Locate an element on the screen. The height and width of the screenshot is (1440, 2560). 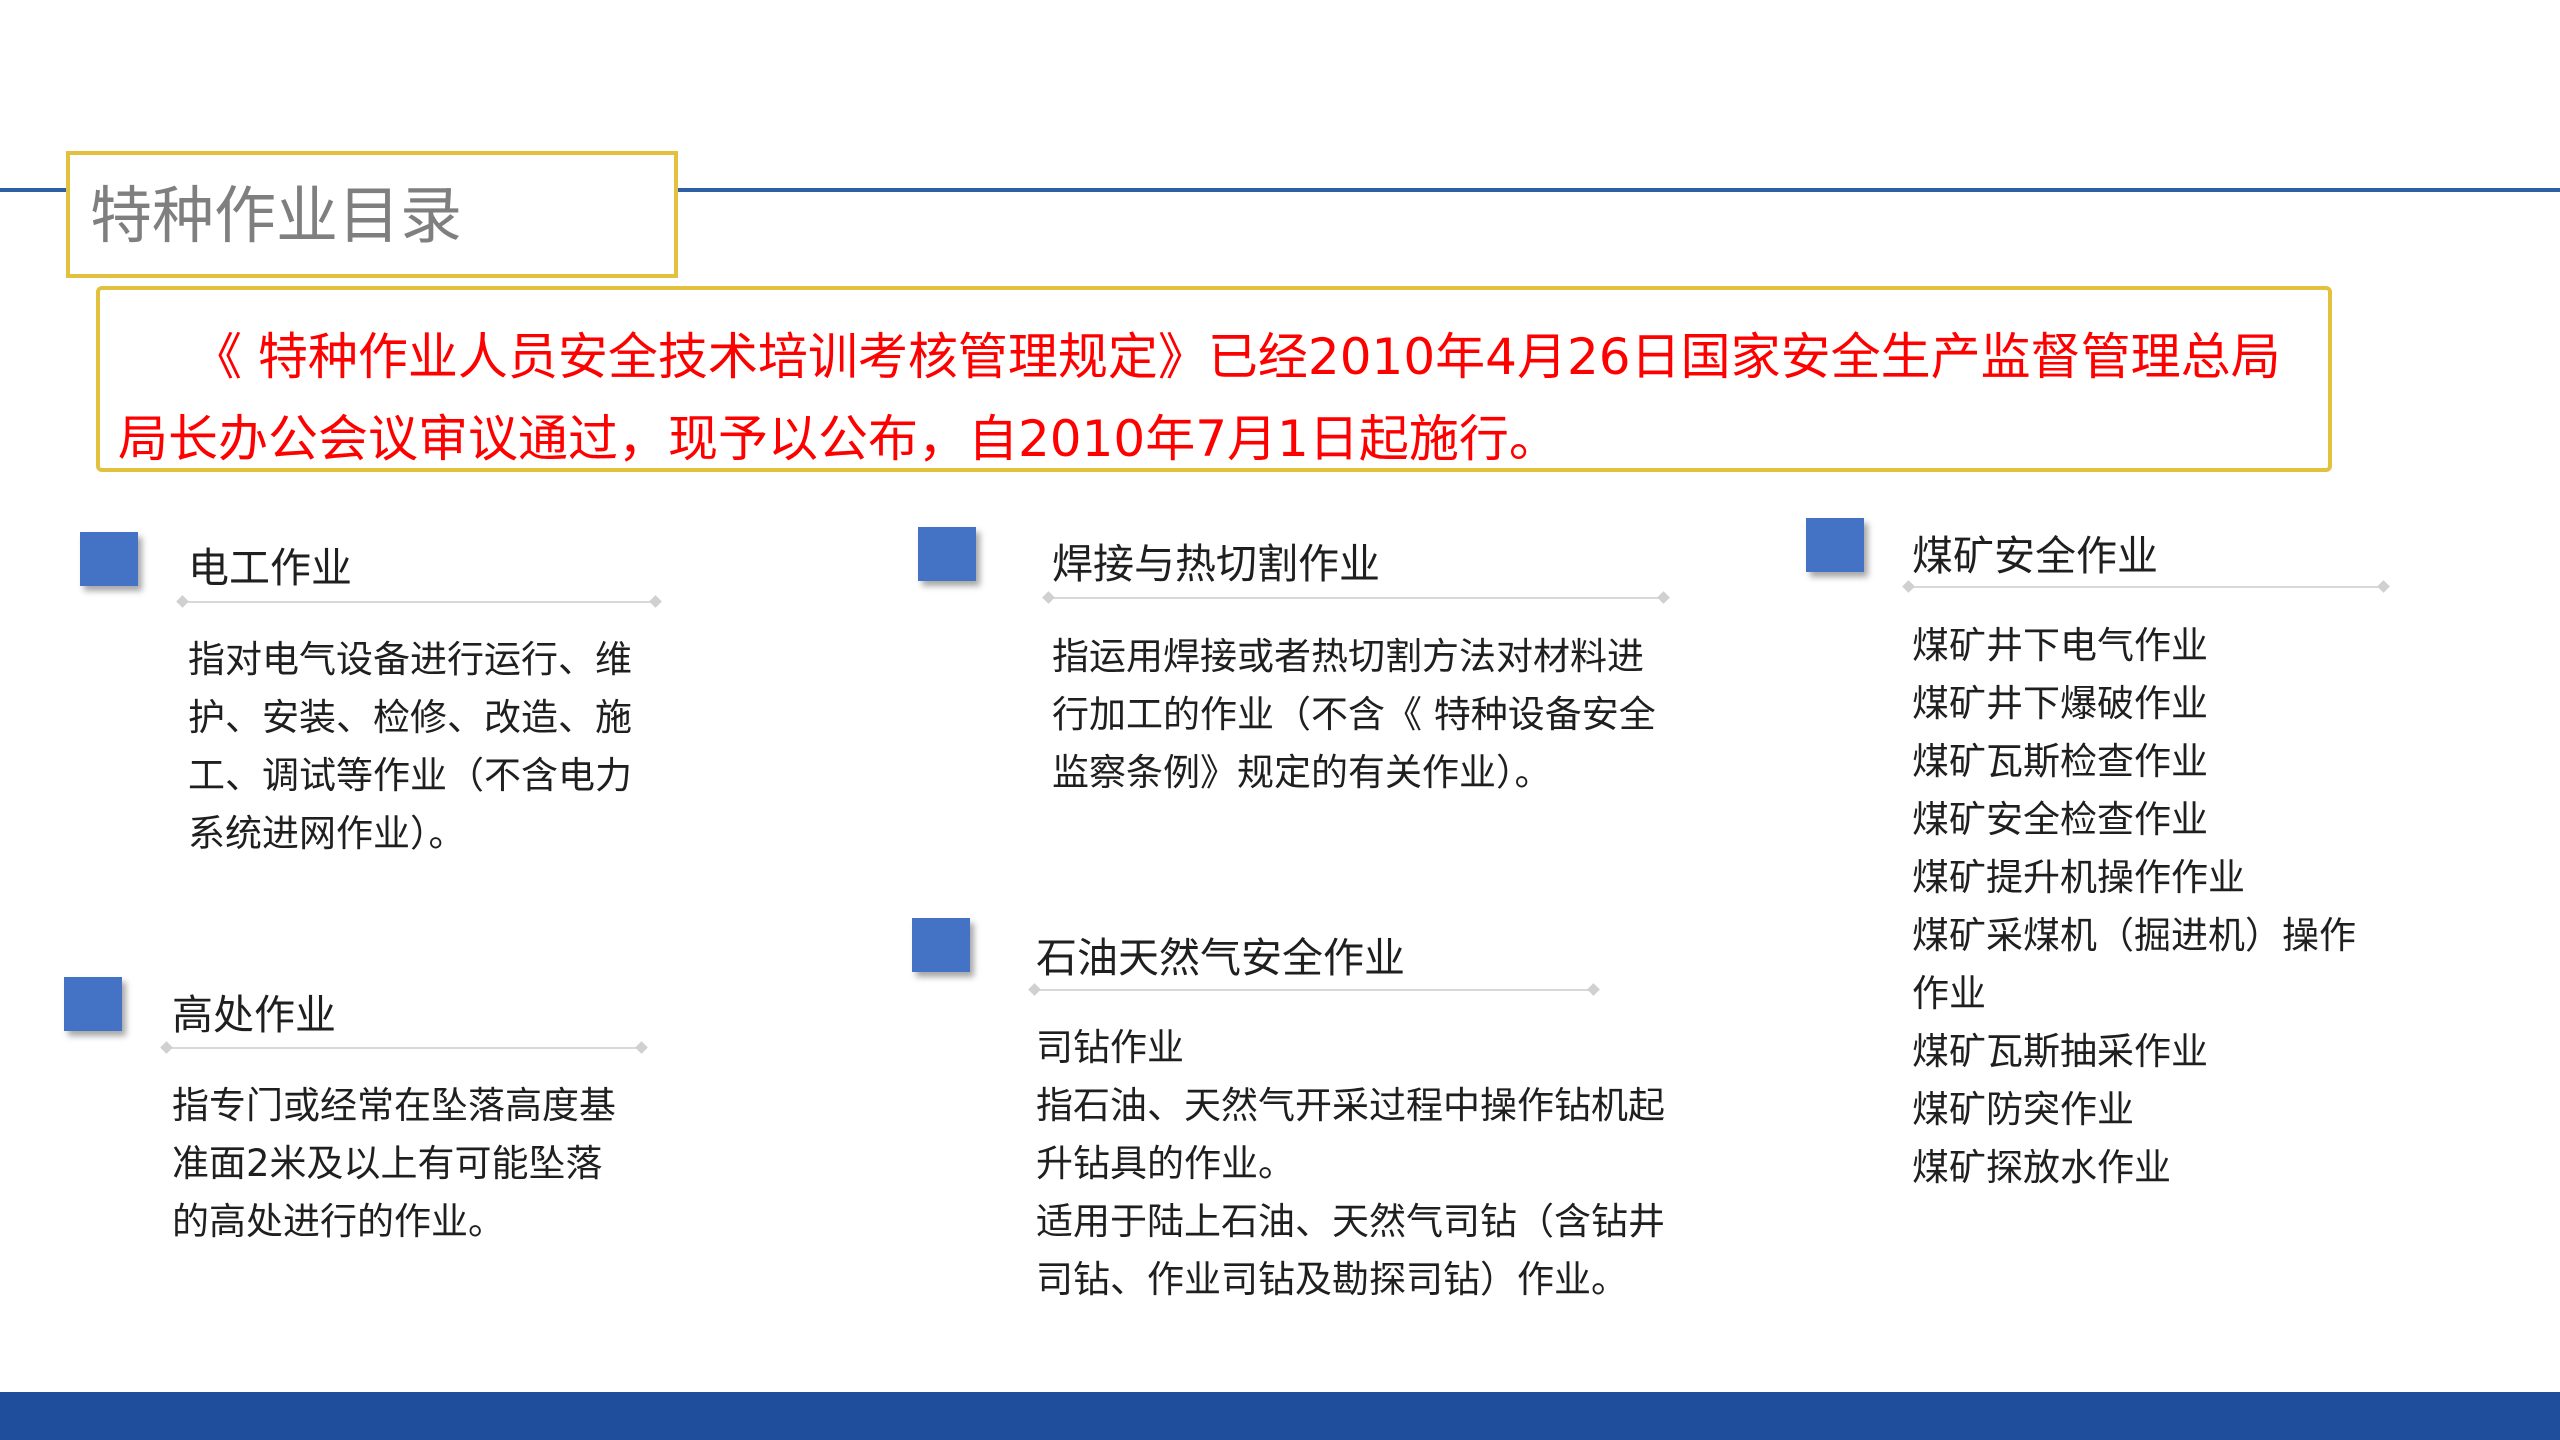
list-item: 煤矿提升机操作作业 is located at coordinates (2078, 877).